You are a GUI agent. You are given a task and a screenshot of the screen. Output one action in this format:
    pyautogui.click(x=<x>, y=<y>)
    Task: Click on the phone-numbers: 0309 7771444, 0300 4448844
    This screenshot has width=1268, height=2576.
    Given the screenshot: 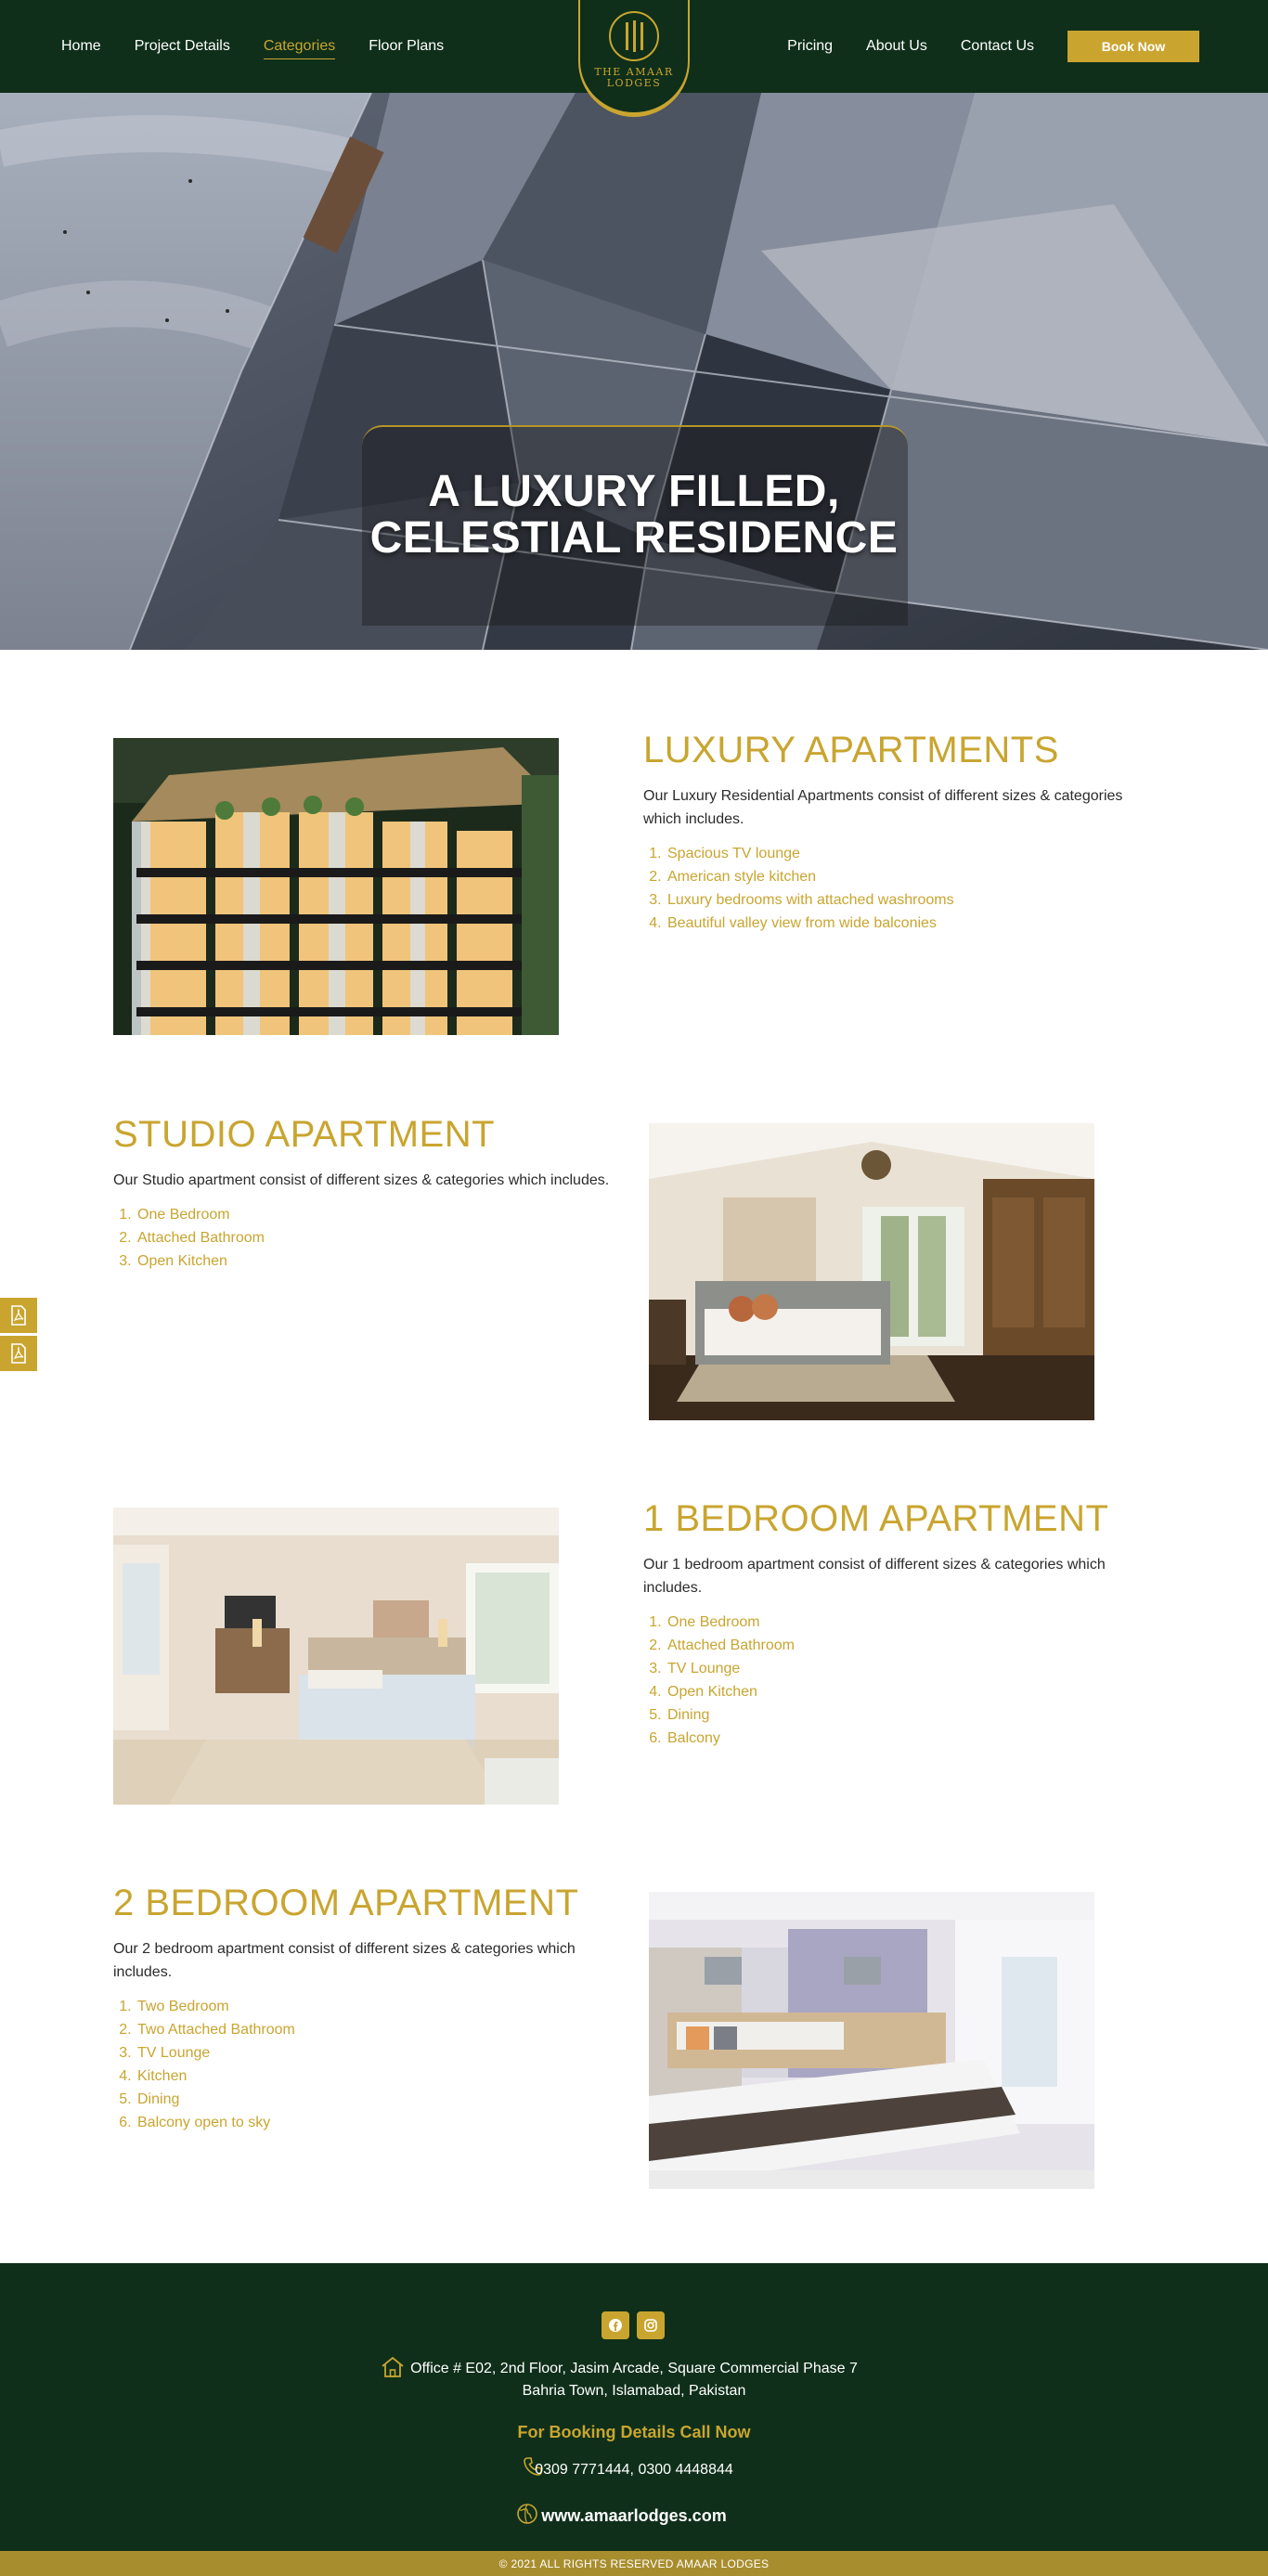 What is the action you would take?
    pyautogui.click(x=634, y=2470)
    